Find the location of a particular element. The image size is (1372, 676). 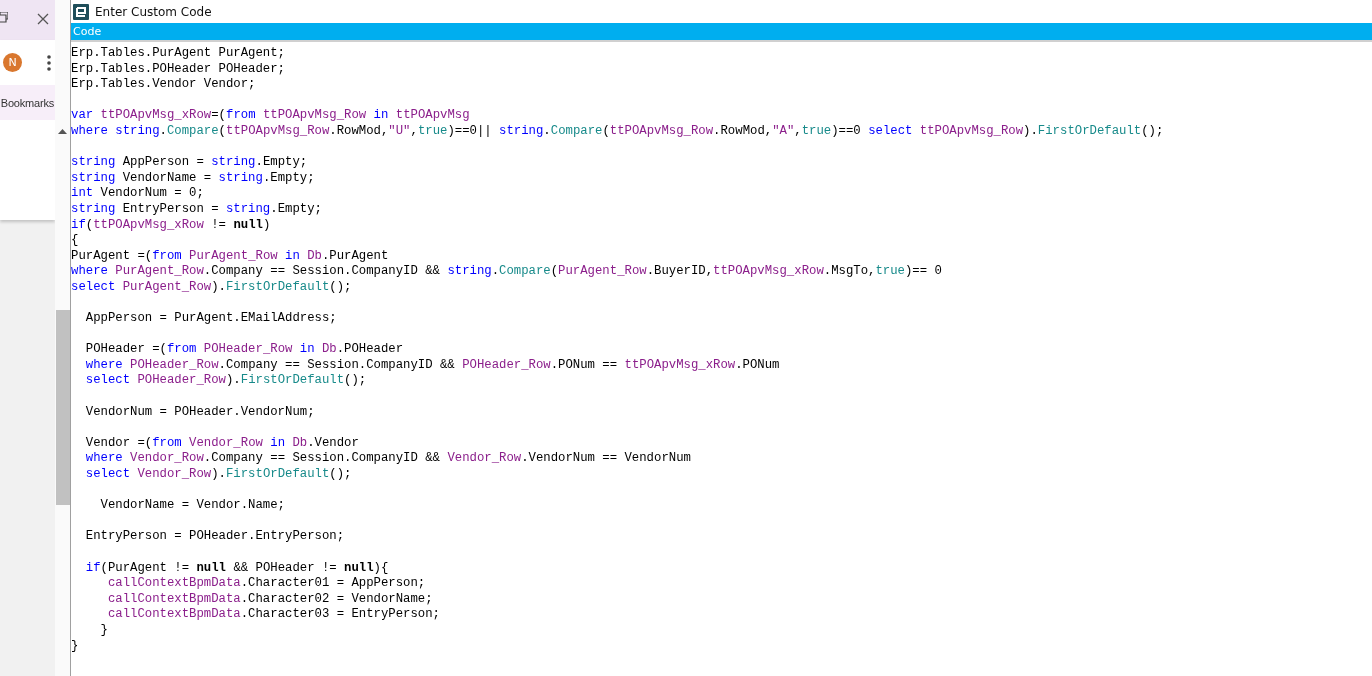

code-line: VendorName = Vendor.Name; is located at coordinates (192, 505).